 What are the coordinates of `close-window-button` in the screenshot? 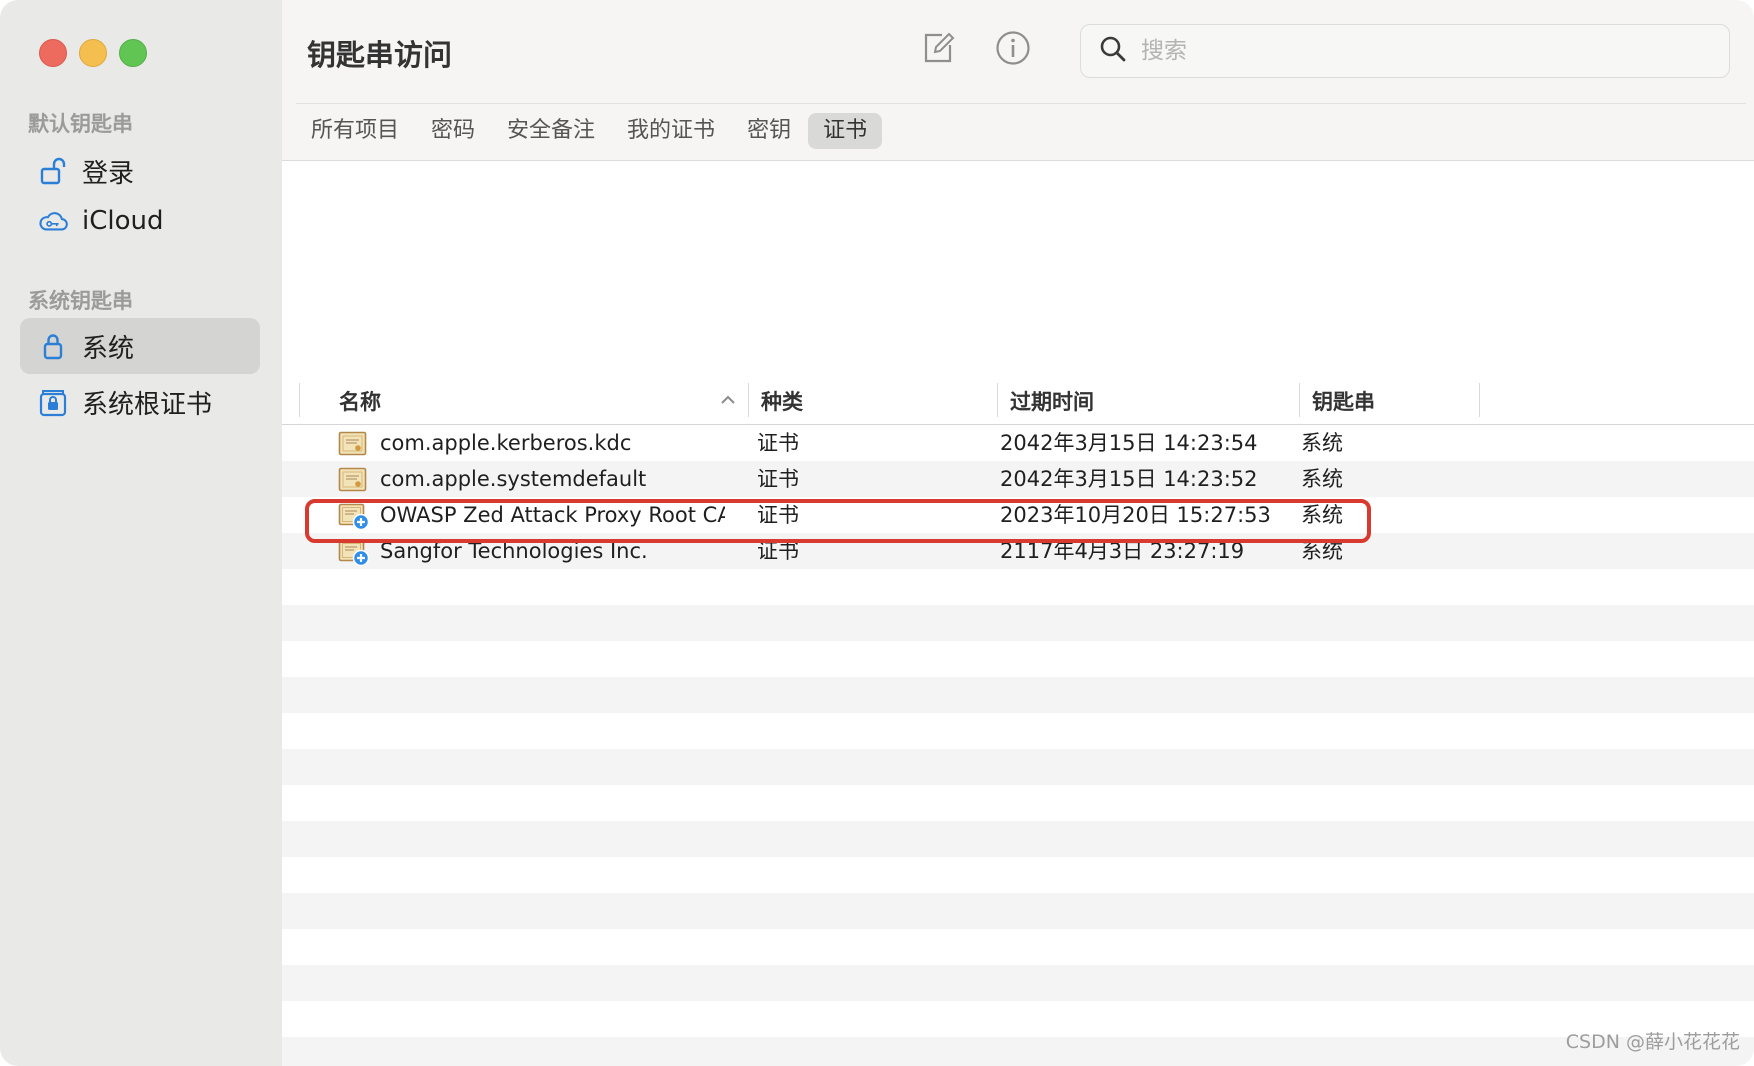 It's located at (53, 53).